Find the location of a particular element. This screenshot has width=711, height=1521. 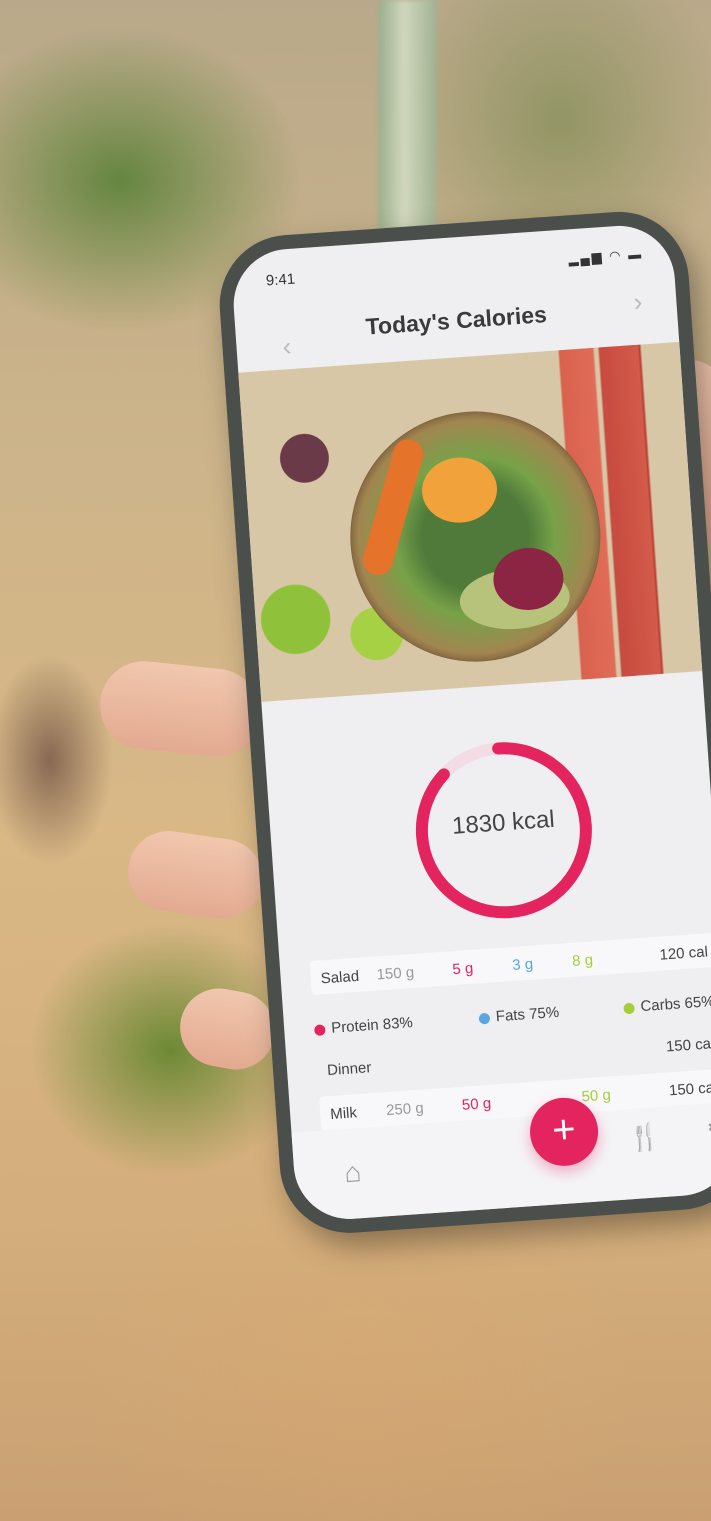

gear-icon: ⚙ is located at coordinates (708, 1127).